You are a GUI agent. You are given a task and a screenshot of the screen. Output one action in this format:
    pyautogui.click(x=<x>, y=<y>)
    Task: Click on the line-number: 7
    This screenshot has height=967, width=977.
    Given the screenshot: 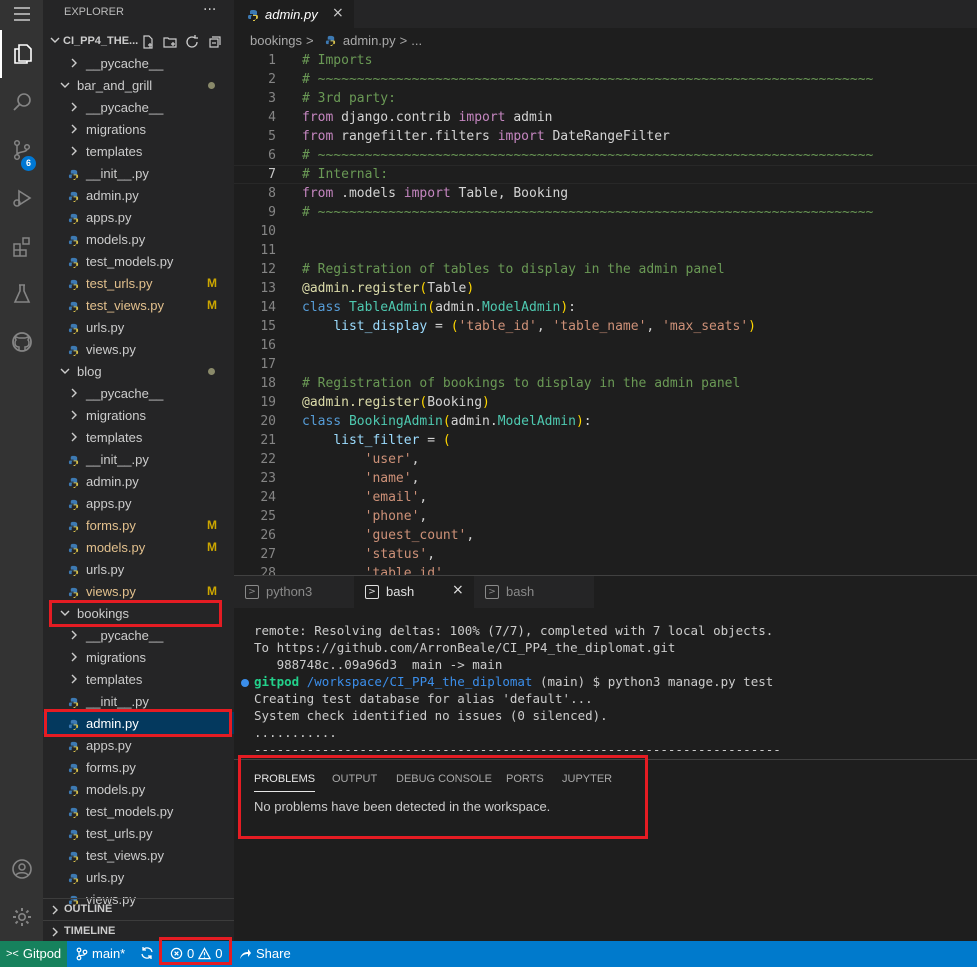 What is the action you would take?
    pyautogui.click(x=272, y=174)
    